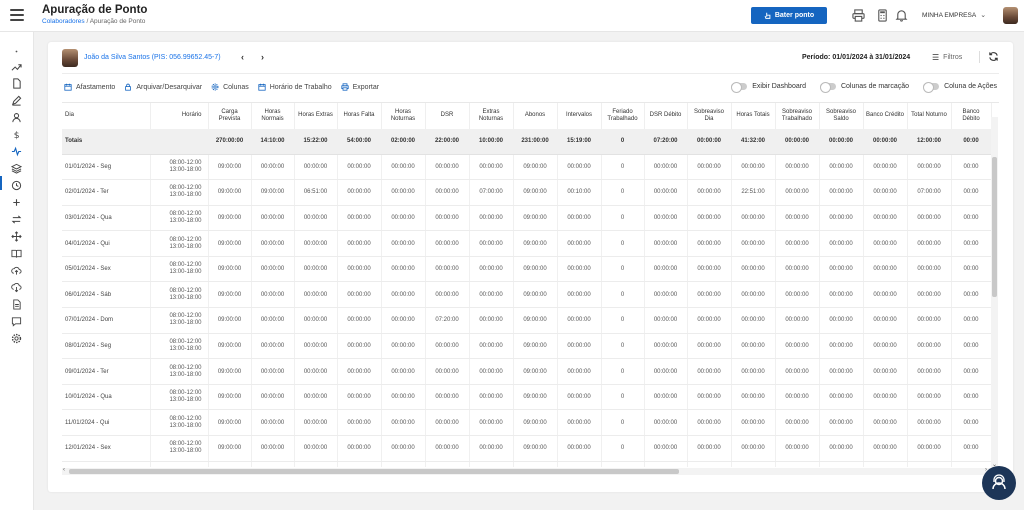  What do you see at coordinates (901, 15) in the screenshot?
I see `bell-icon` at bounding box center [901, 15].